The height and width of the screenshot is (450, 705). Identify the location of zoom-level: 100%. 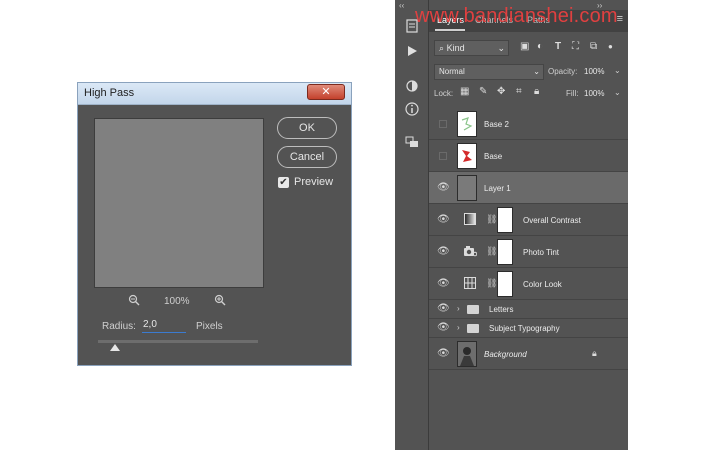
(177, 301).